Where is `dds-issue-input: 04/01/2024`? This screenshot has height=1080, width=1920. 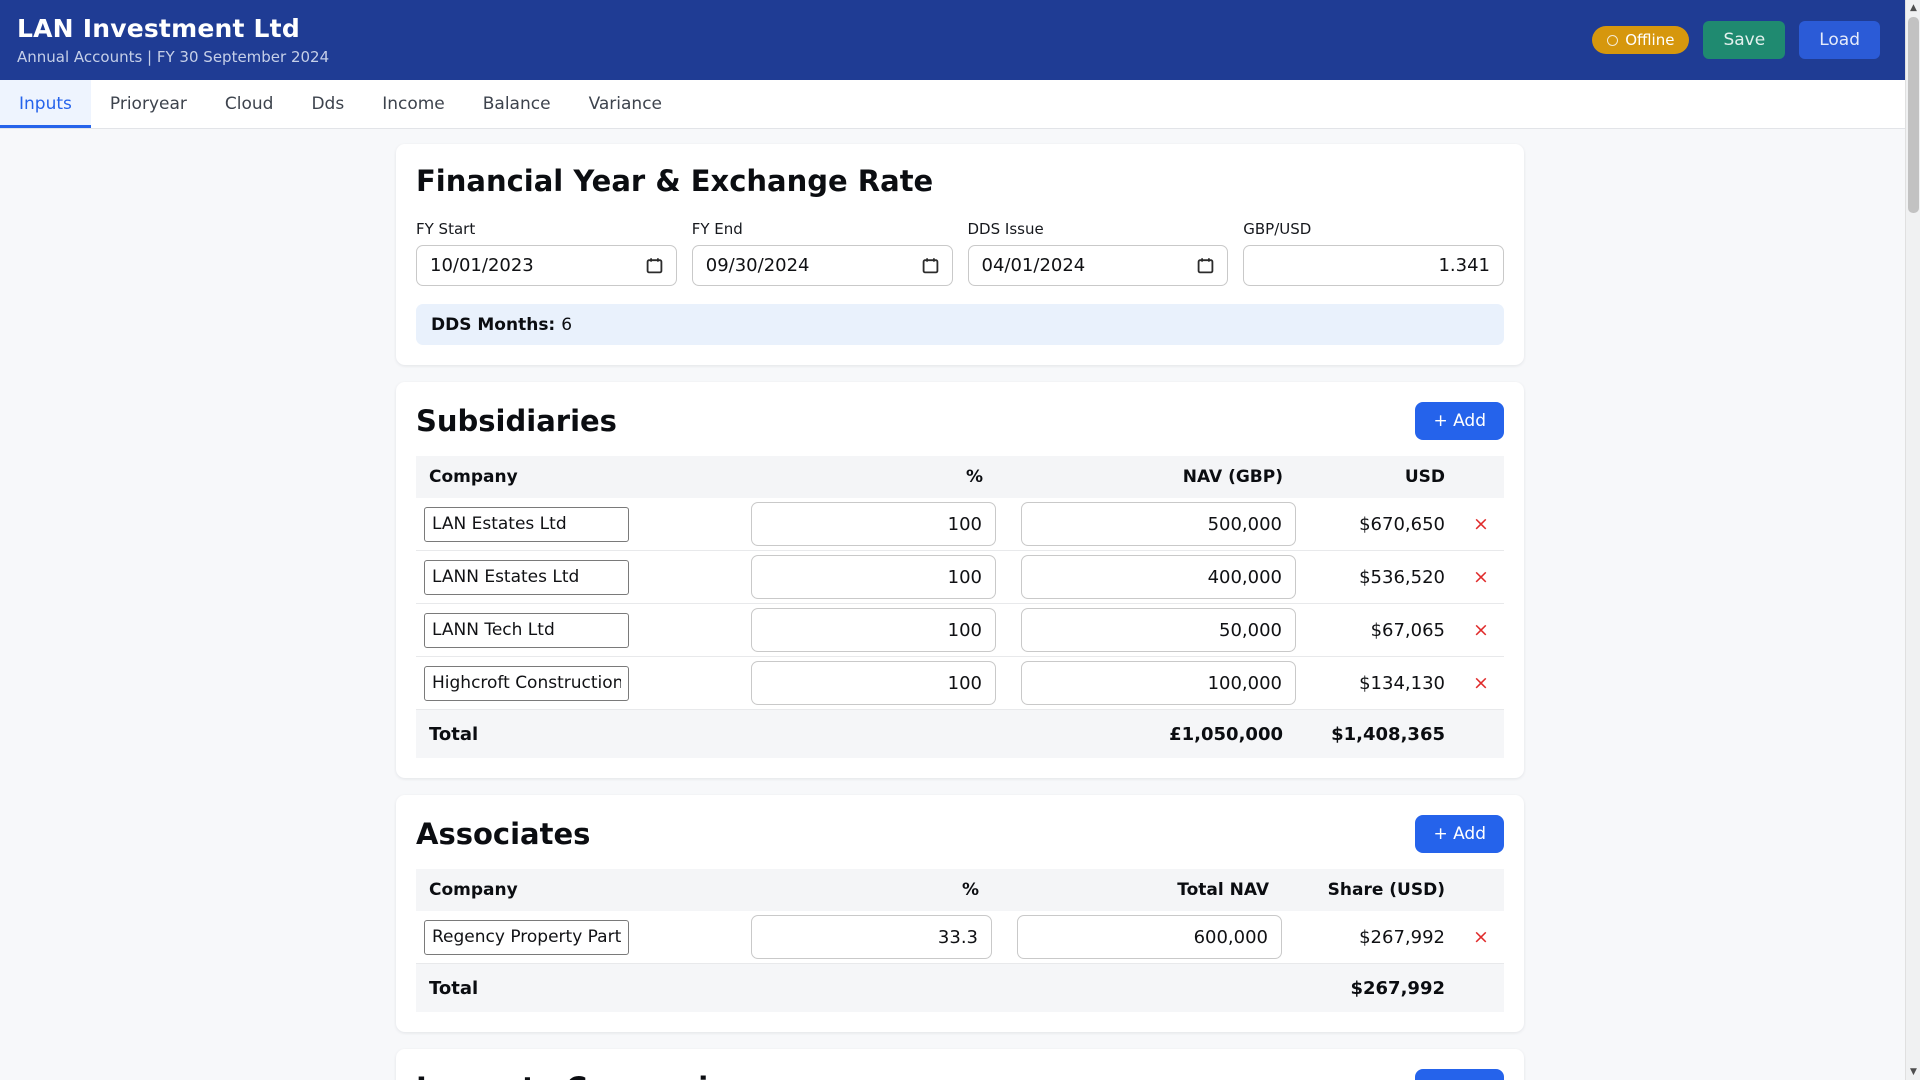 dds-issue-input: 04/01/2024 is located at coordinates (1098, 265).